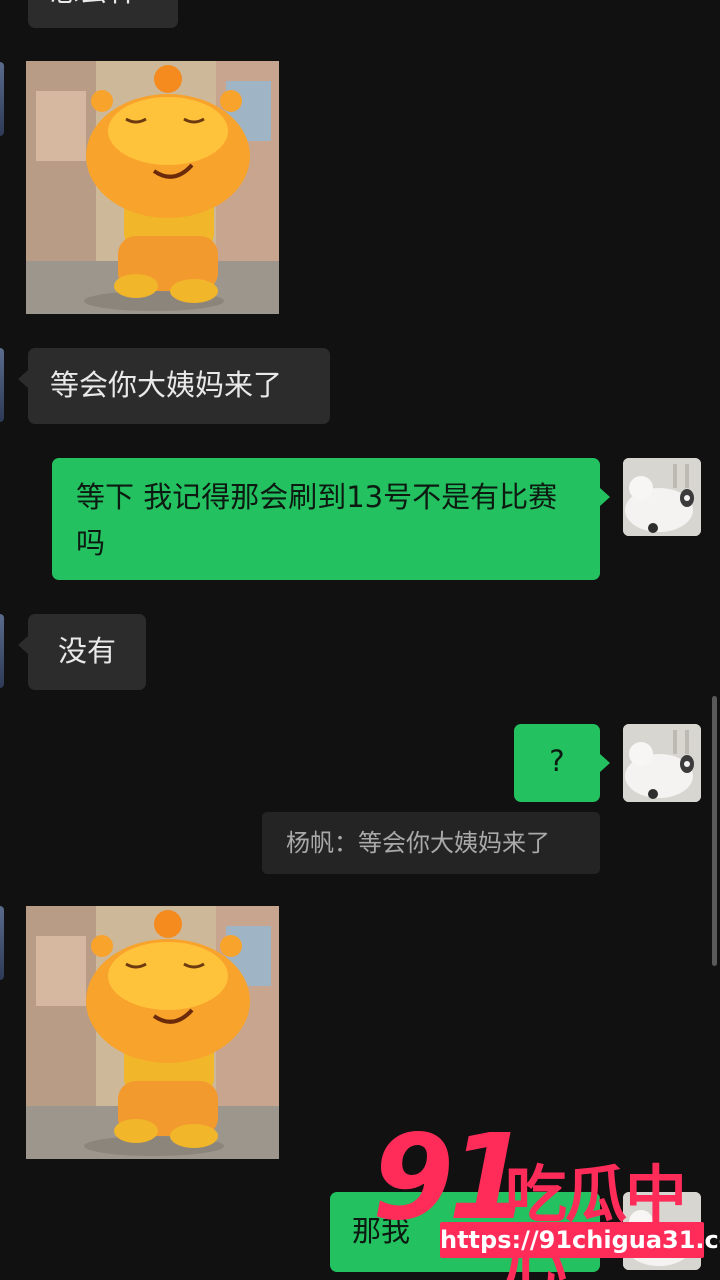 The width and height of the screenshot is (720, 1280). What do you see at coordinates (557, 761) in the screenshot?
I see `message-text: ?` at bounding box center [557, 761].